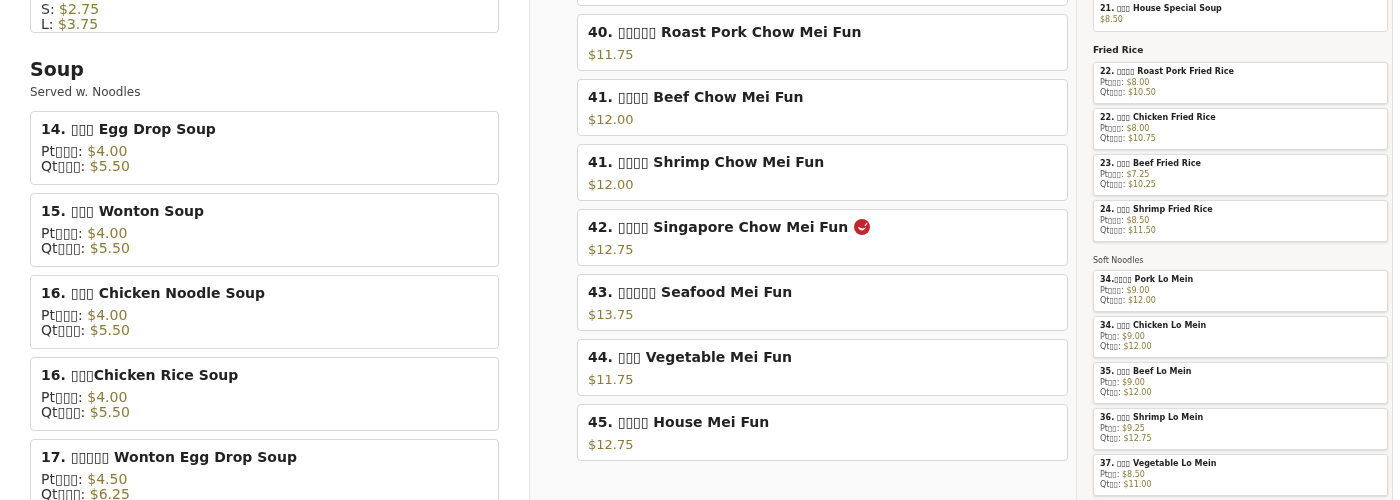 Image resolution: width=1400 pixels, height=500 pixels. I want to click on item-name: 41. ▯▯▯▯ Shrimp Chow Mei Fun, so click(706, 162).